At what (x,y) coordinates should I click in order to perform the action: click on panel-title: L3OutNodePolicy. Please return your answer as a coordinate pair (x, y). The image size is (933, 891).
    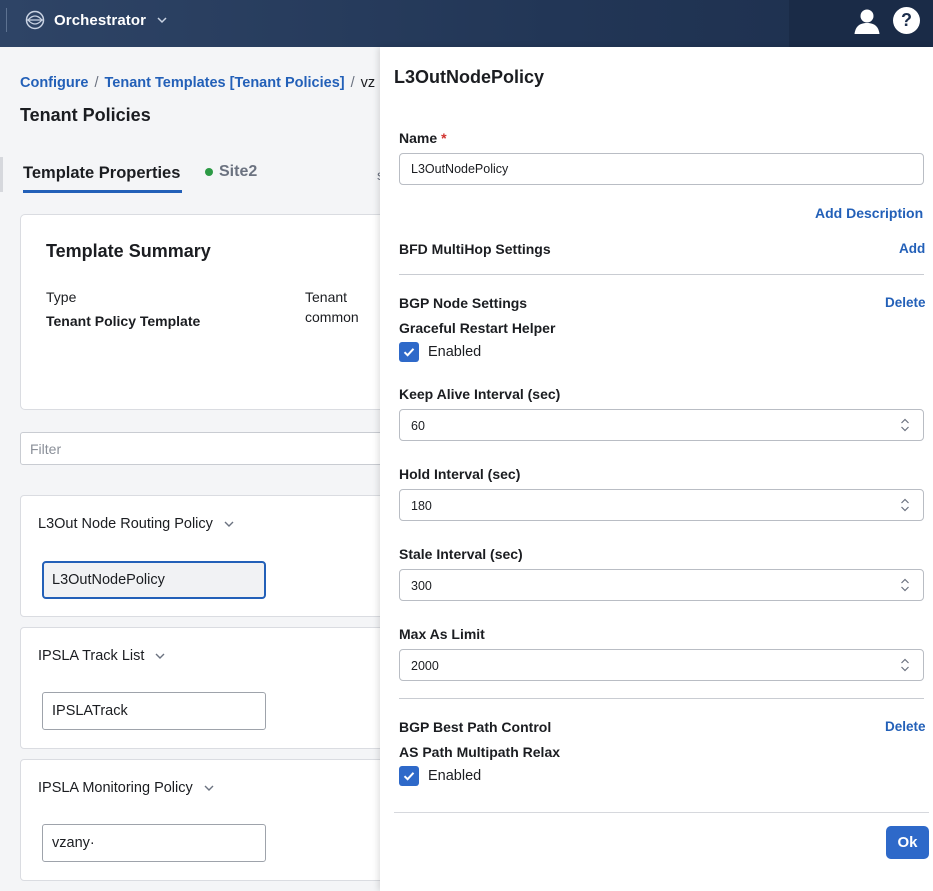
    Looking at the image, I should click on (469, 77).